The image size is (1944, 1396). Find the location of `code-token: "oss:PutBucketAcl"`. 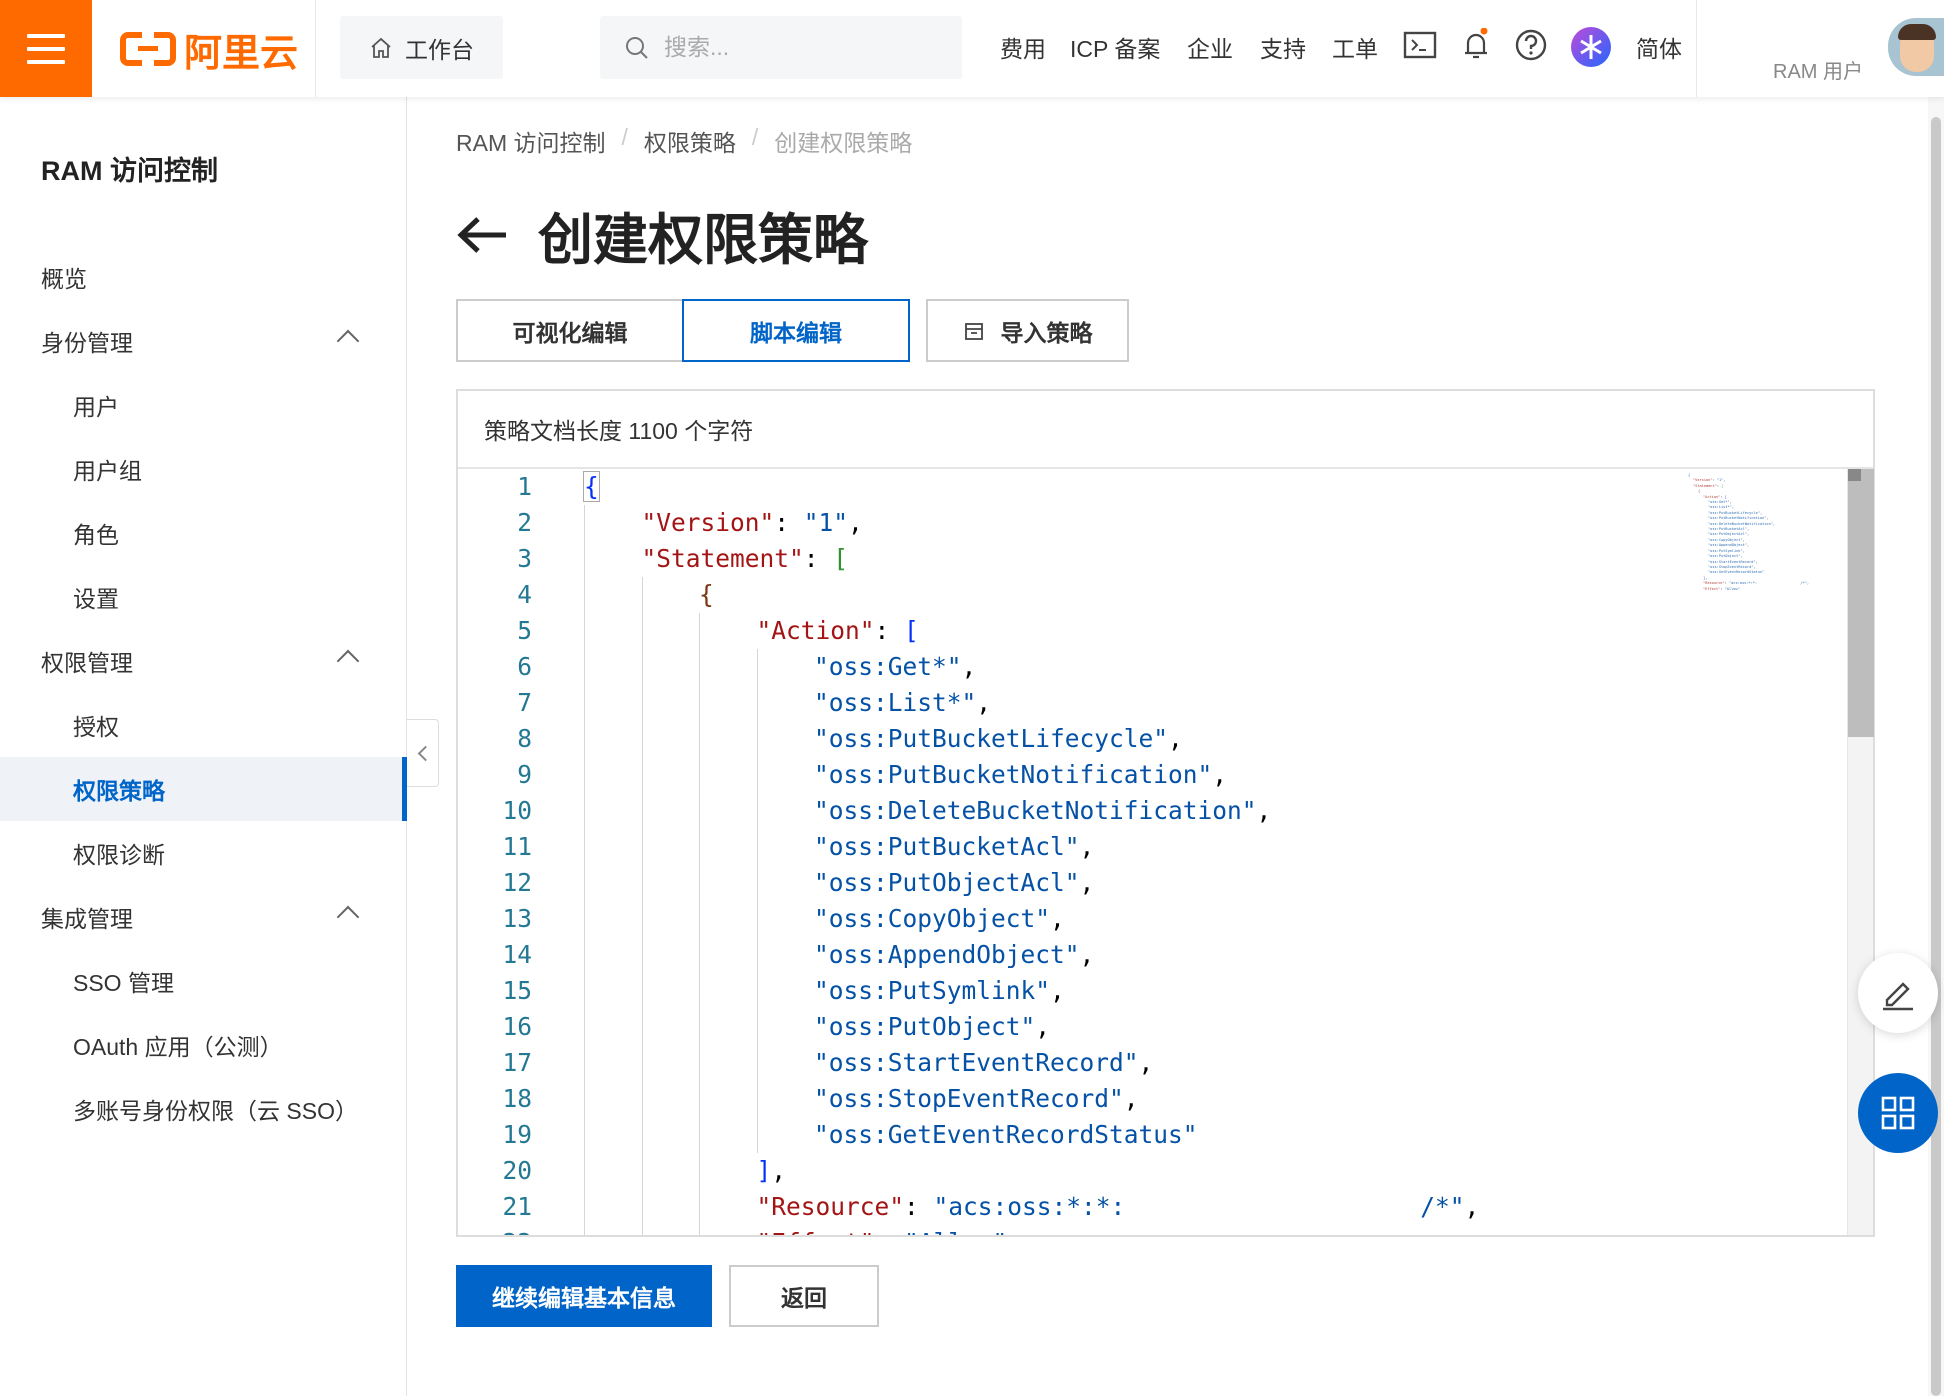

code-token: "oss:PutBucketAcl" is located at coordinates (947, 846).